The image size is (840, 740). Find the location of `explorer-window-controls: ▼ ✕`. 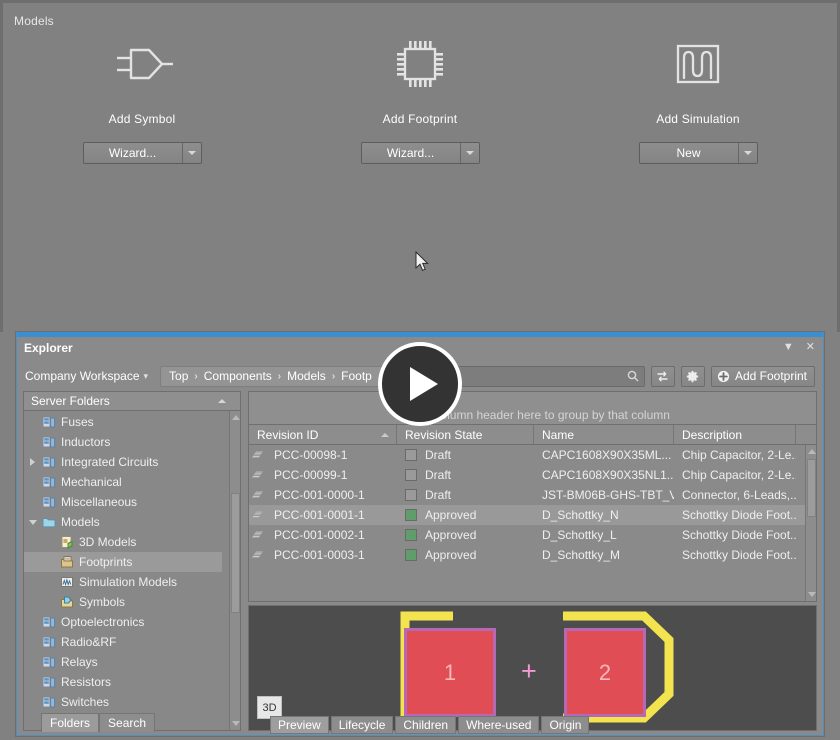

explorer-window-controls: ▼ ✕ is located at coordinates (799, 347).